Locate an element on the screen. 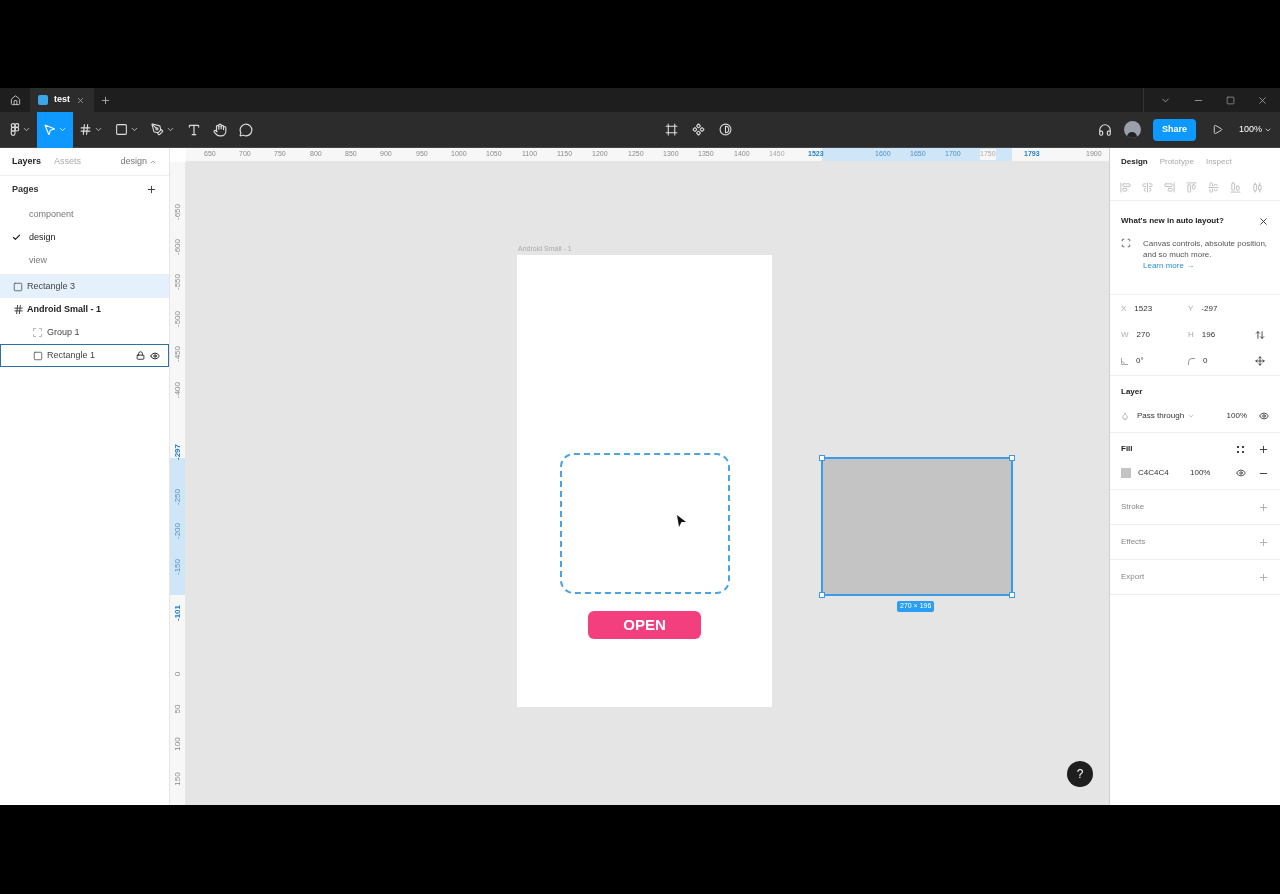 The height and width of the screenshot is (894, 1280). layer-item: Android Small - 1 is located at coordinates (84, 309).